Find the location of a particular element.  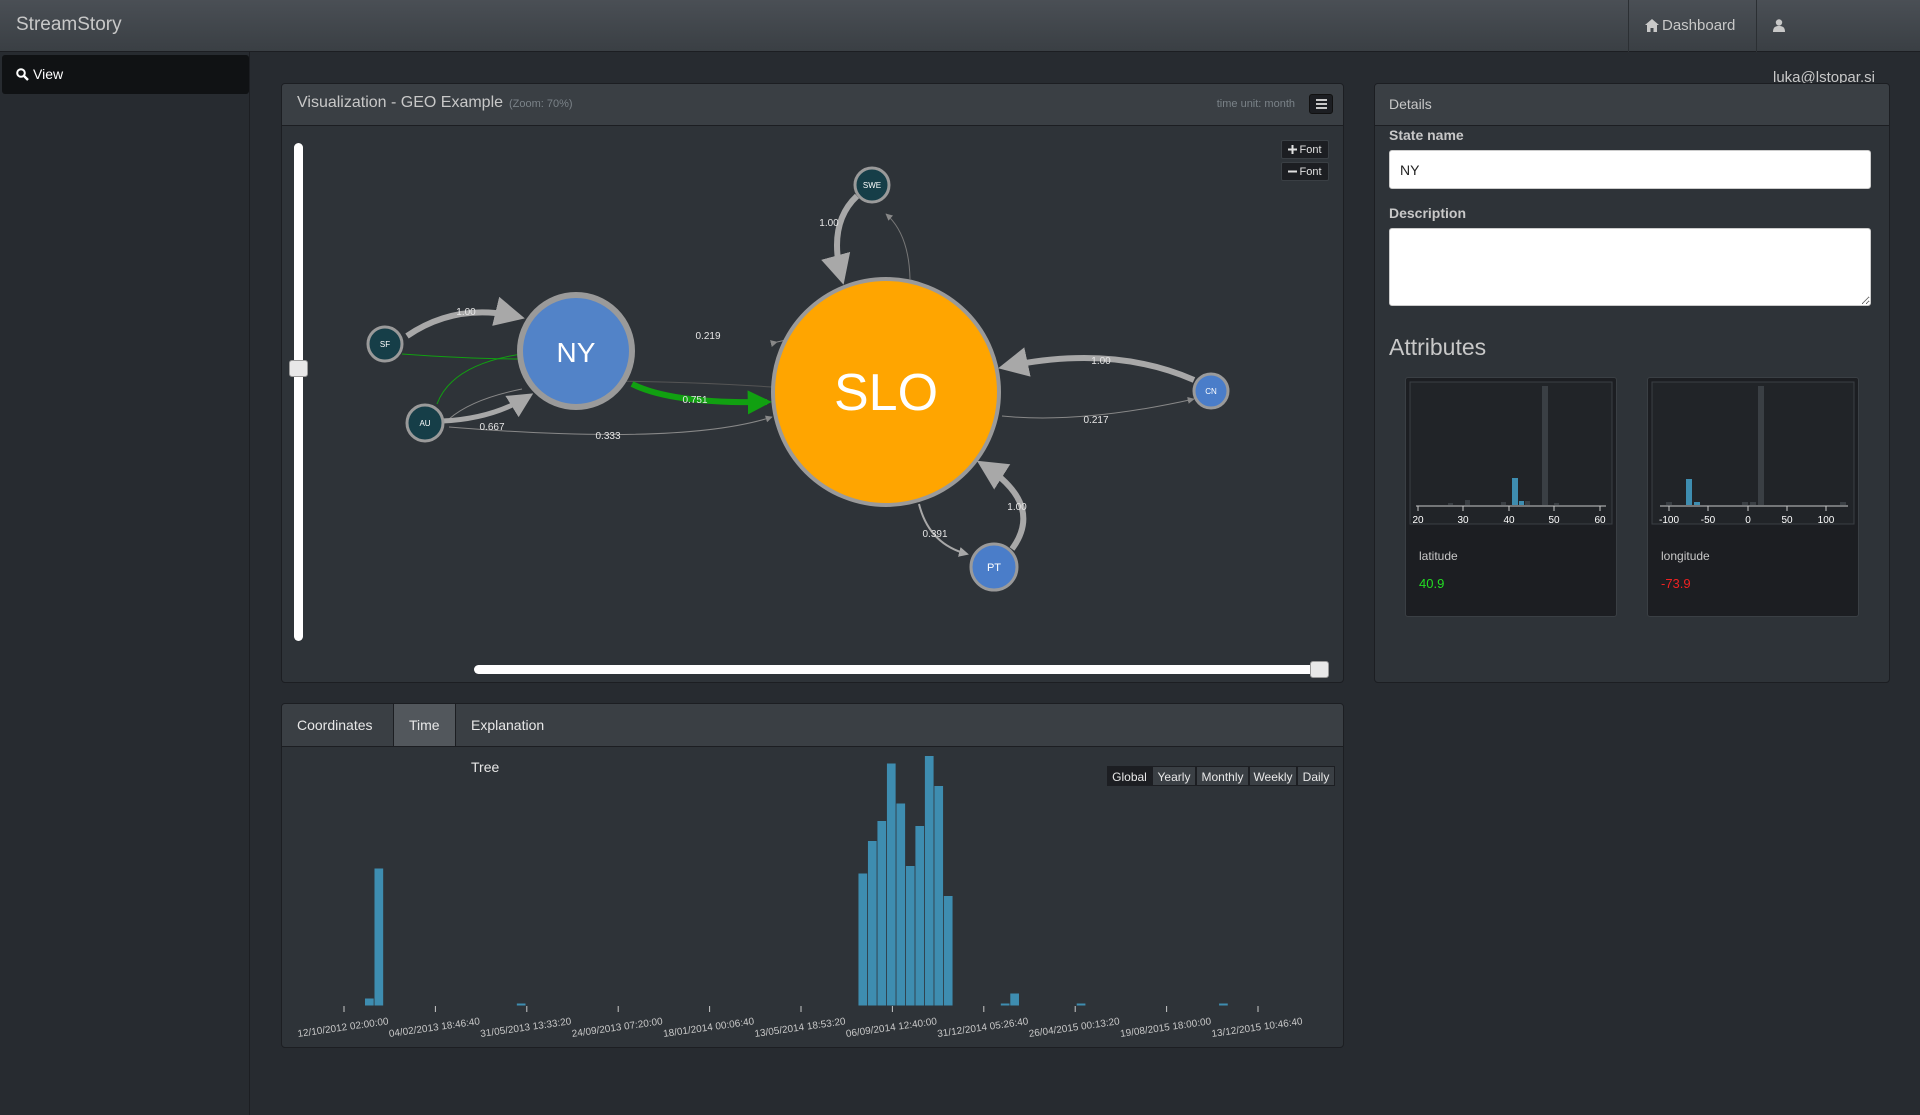

svg-text: SLO is located at coordinates (886, 393).